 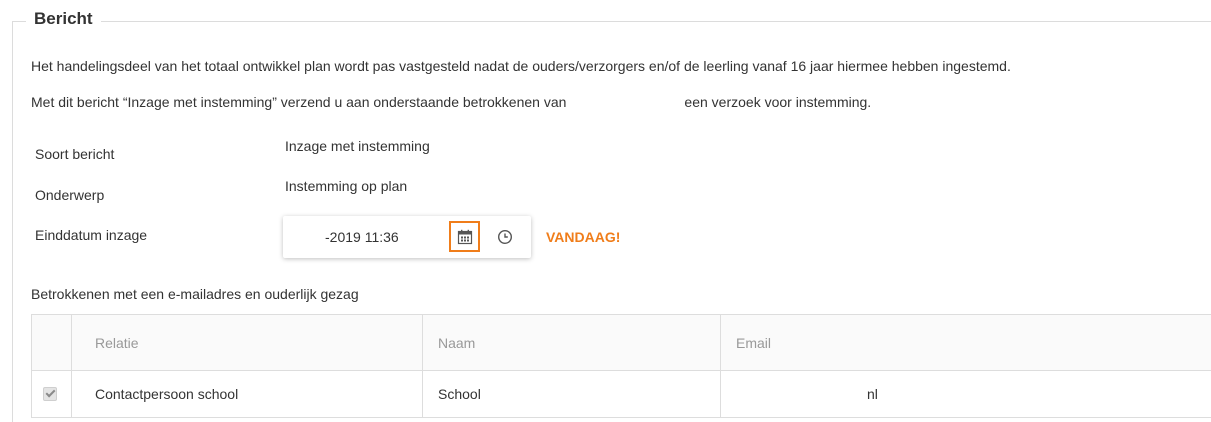 What do you see at coordinates (74, 154) in the screenshot?
I see `soort-bericht-label: Soort bericht` at bounding box center [74, 154].